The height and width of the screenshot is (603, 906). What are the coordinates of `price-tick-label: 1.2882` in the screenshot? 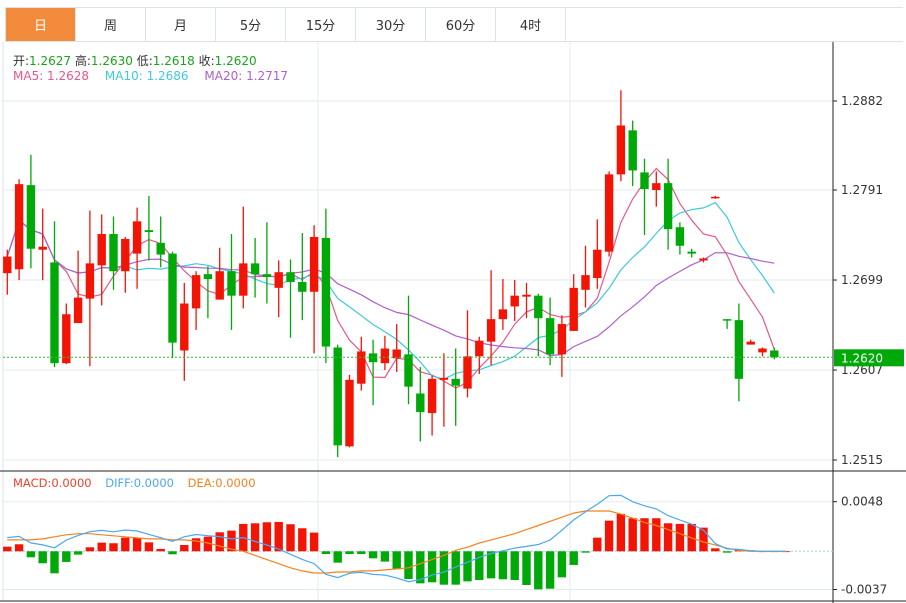 It's located at (862, 101).